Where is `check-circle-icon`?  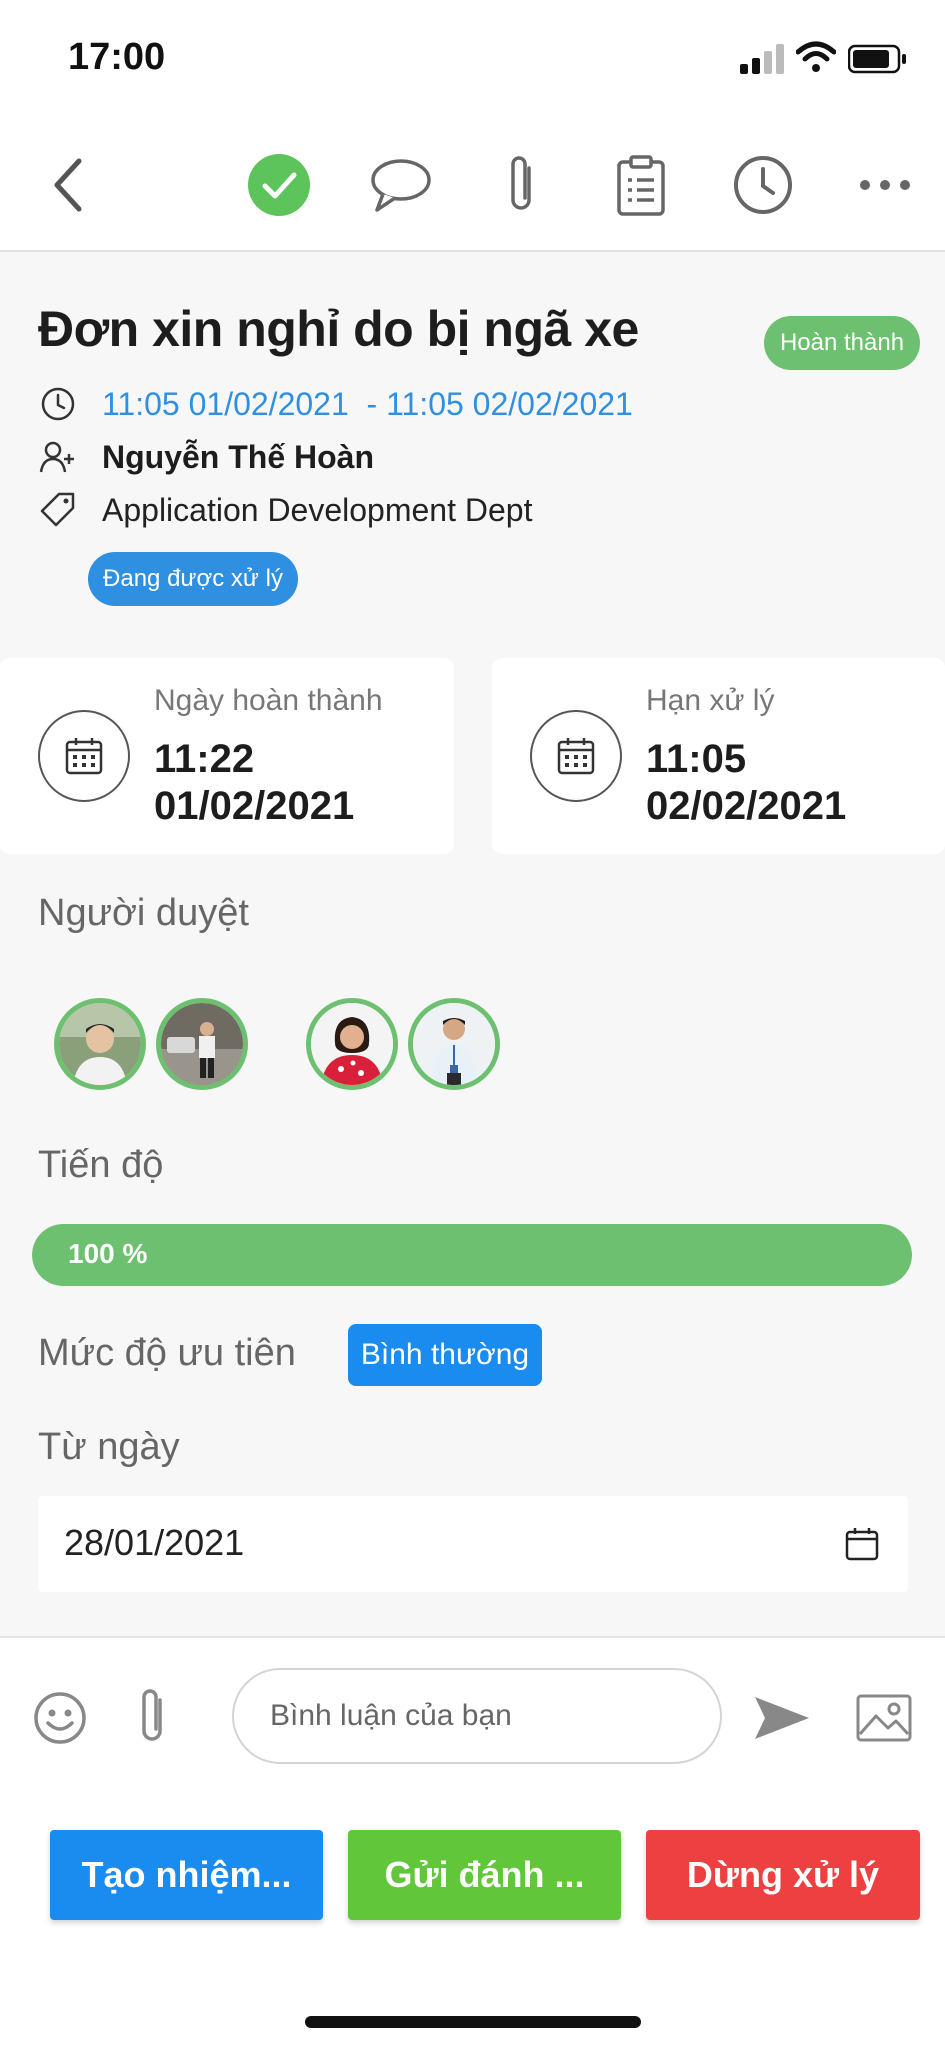 check-circle-icon is located at coordinates (279, 185).